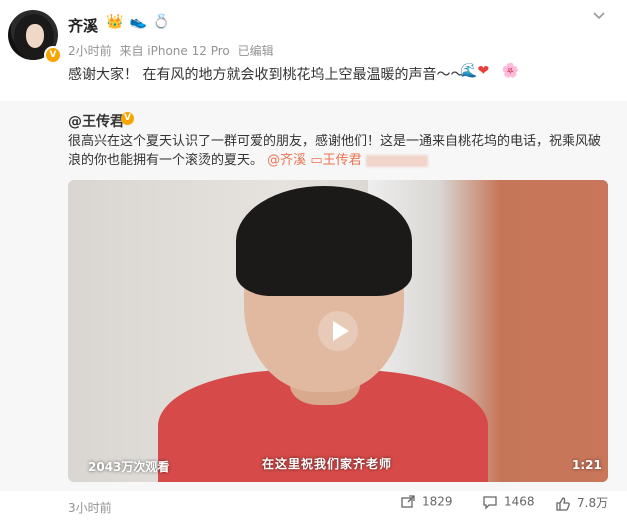 The image size is (627, 528). Describe the element at coordinates (53, 55) in the screenshot. I see `verified-badge-icon: V` at that location.